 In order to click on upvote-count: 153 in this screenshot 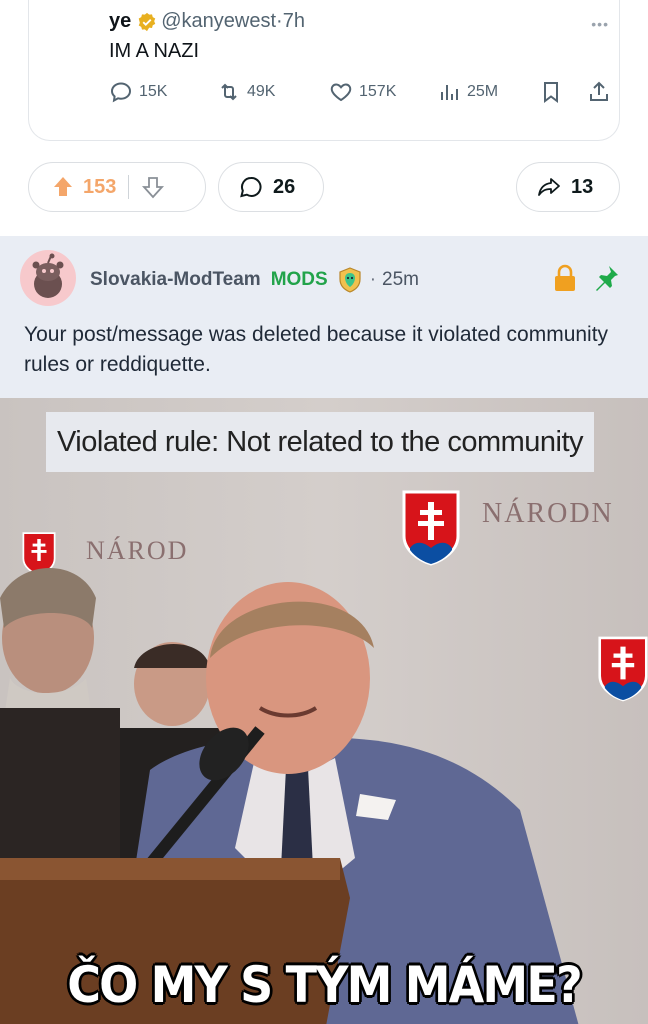, I will do `click(100, 186)`.